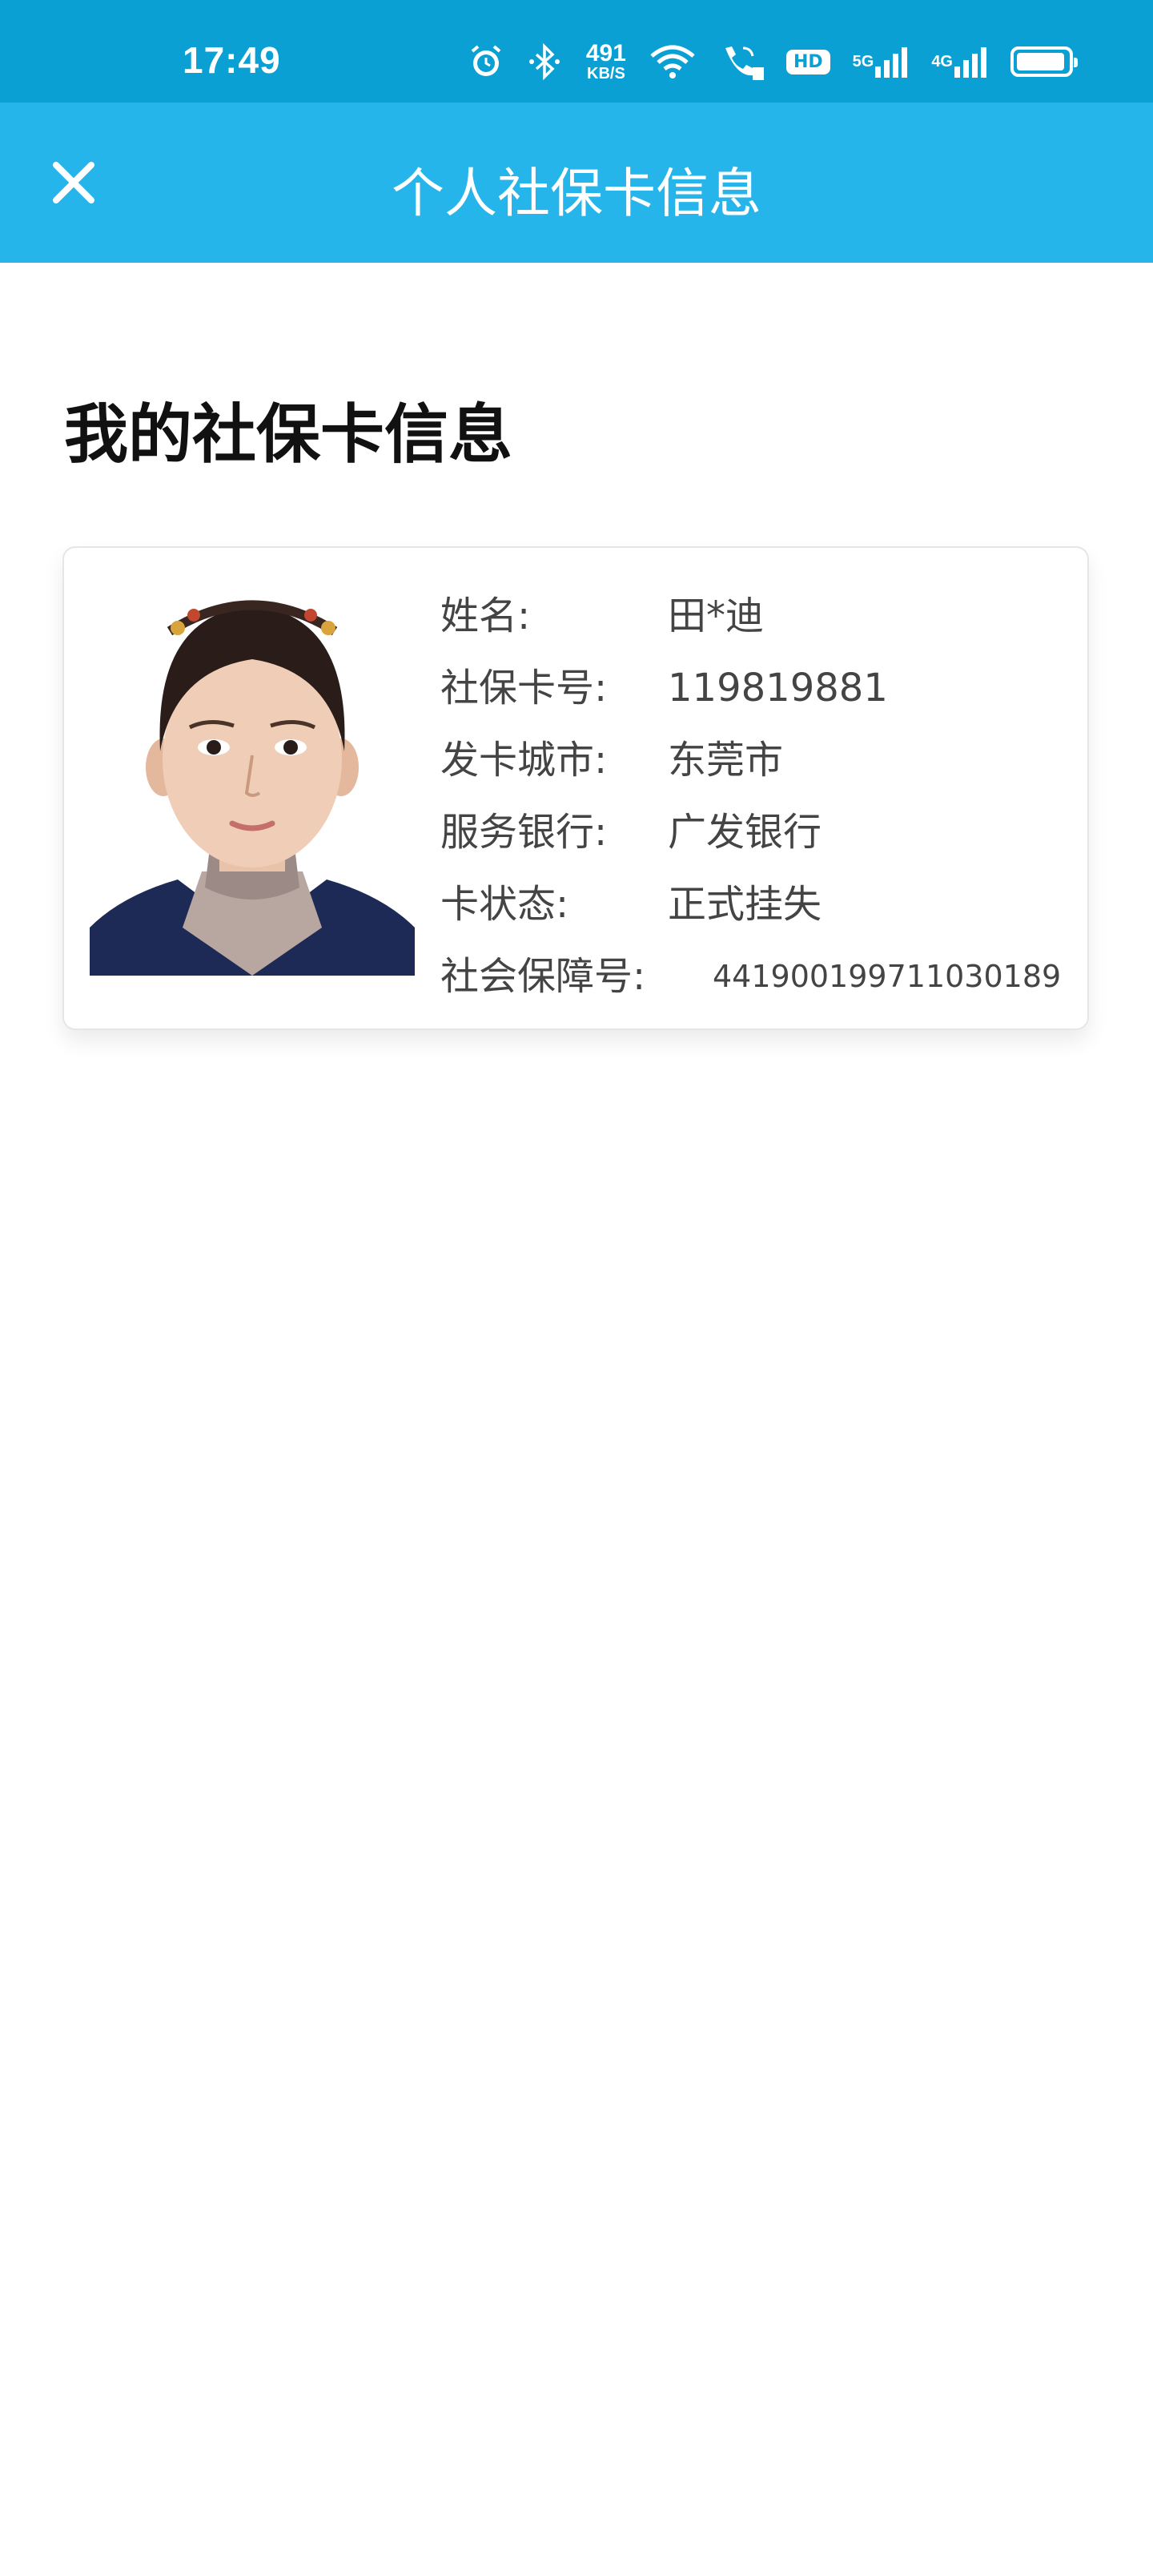 The height and width of the screenshot is (2576, 1153). Describe the element at coordinates (524, 688) in the screenshot. I see `info-label: 社保卡号:` at that location.